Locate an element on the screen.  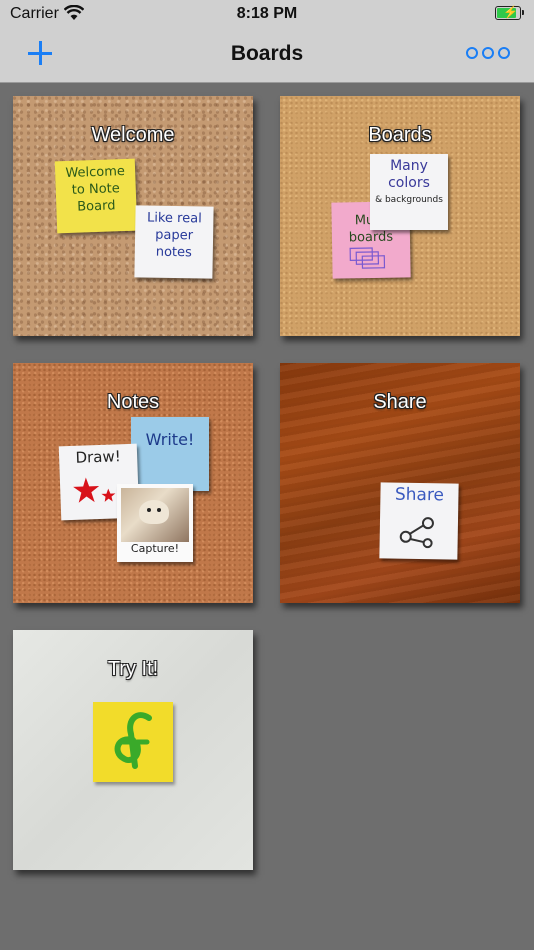
sticky-note: Many colors & backgrounds is located at coordinates (409, 192).